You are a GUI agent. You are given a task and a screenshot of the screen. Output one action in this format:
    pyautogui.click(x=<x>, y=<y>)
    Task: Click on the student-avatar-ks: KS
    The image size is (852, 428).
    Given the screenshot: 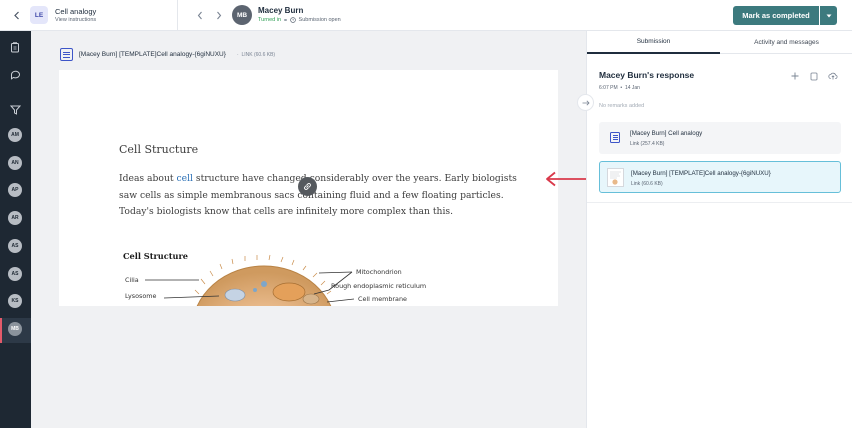 What is the action you would take?
    pyautogui.click(x=15, y=301)
    